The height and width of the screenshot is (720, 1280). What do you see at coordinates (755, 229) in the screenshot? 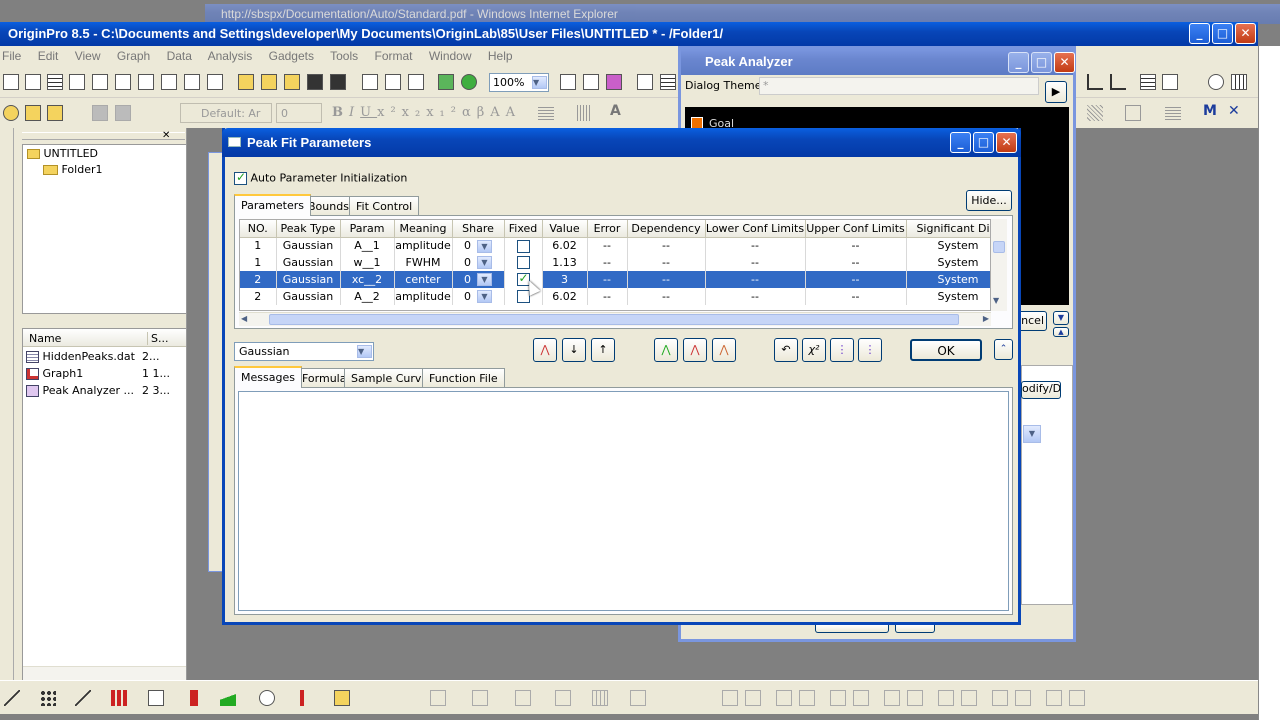
I see `col-lower-conf: Lower Conf Limits` at bounding box center [755, 229].